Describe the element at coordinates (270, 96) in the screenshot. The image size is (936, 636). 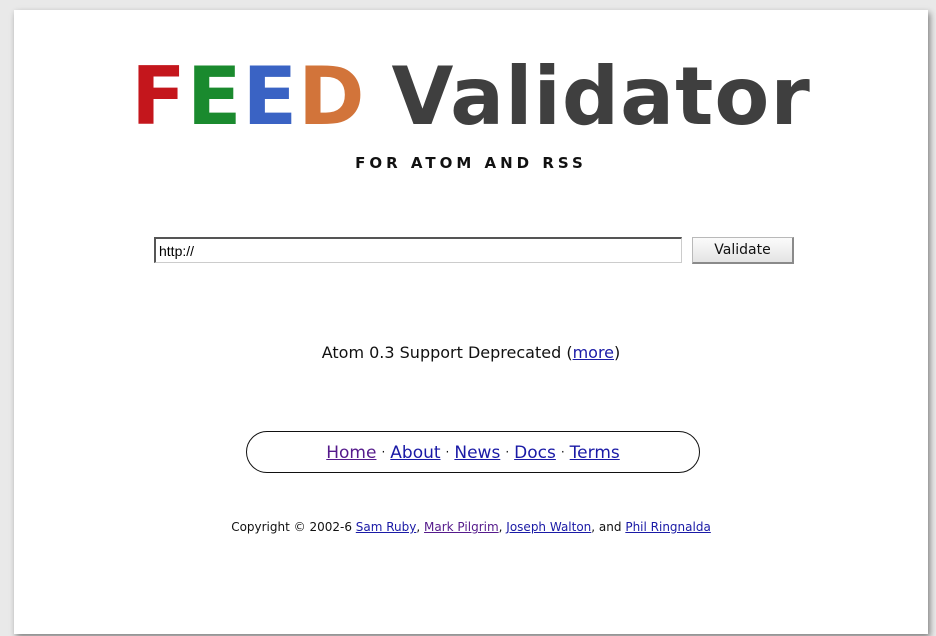
I see `logo-letter-e2: E` at that location.